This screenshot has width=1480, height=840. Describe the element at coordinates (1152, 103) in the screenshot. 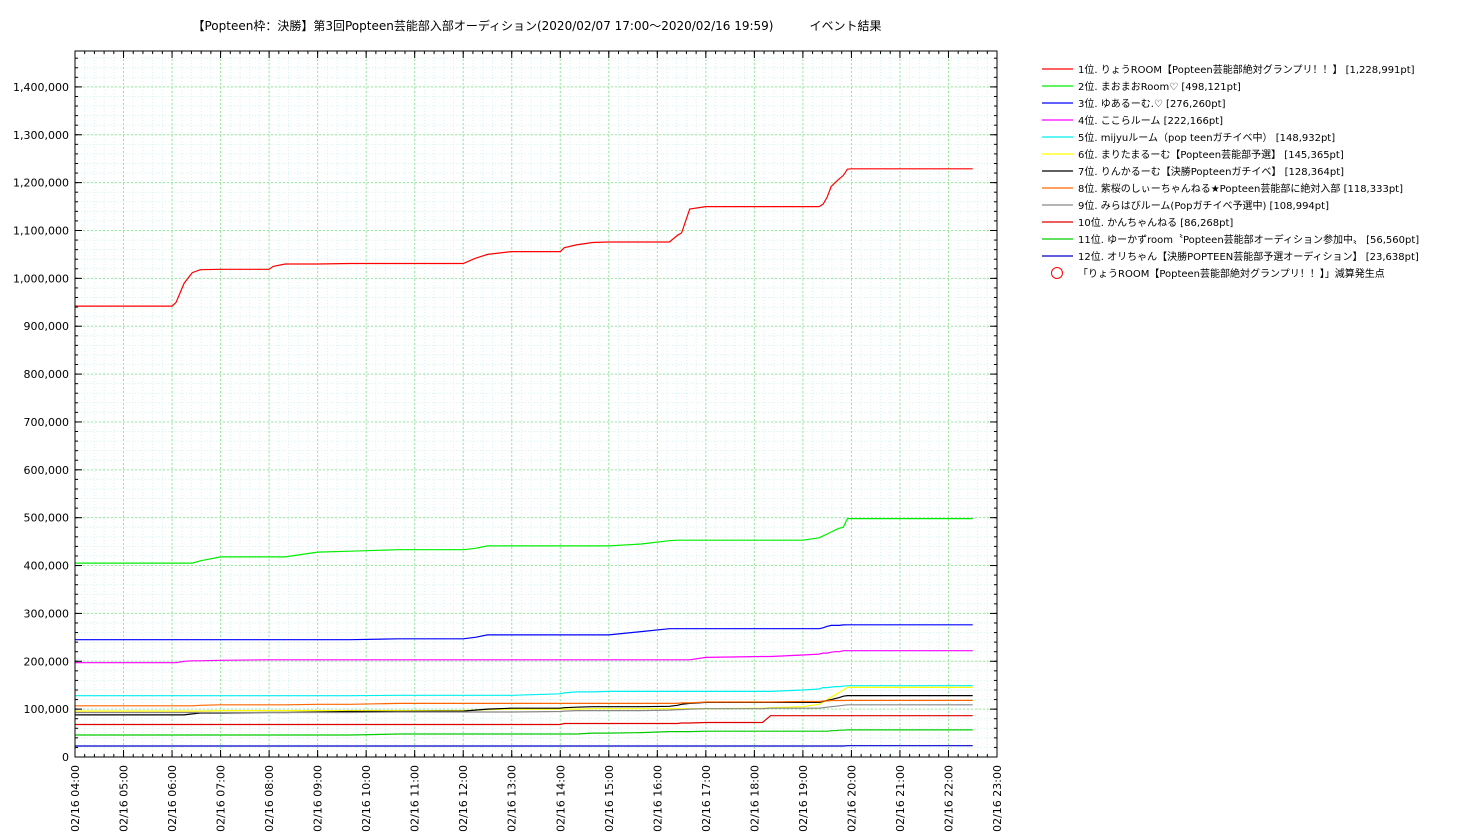

I see `legend-label-3: 3位. ゆあるーむ.♡ [276,260pt]` at that location.